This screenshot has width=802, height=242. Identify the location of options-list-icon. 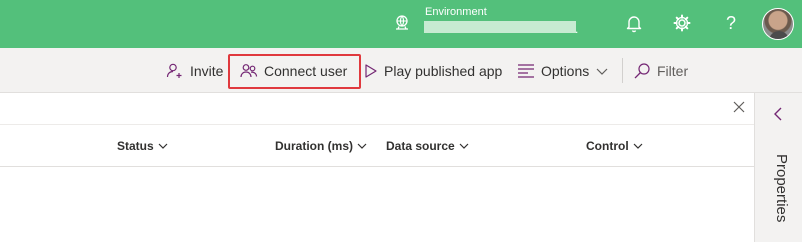
(526, 70).